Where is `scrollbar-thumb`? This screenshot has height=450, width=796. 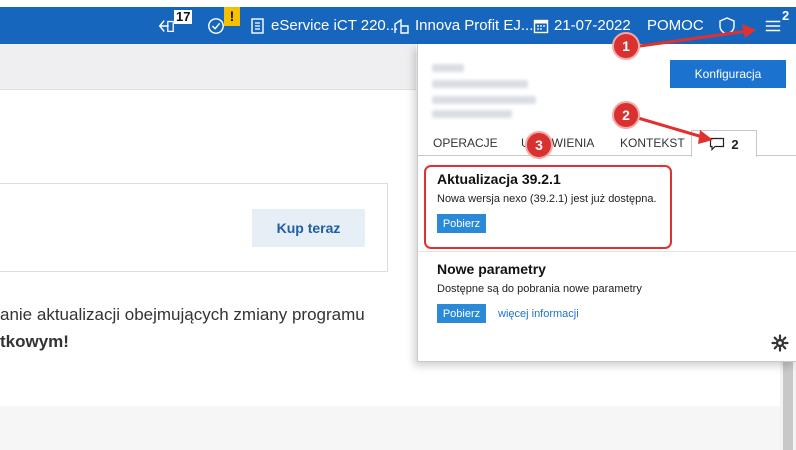 scrollbar-thumb is located at coordinates (788, 405).